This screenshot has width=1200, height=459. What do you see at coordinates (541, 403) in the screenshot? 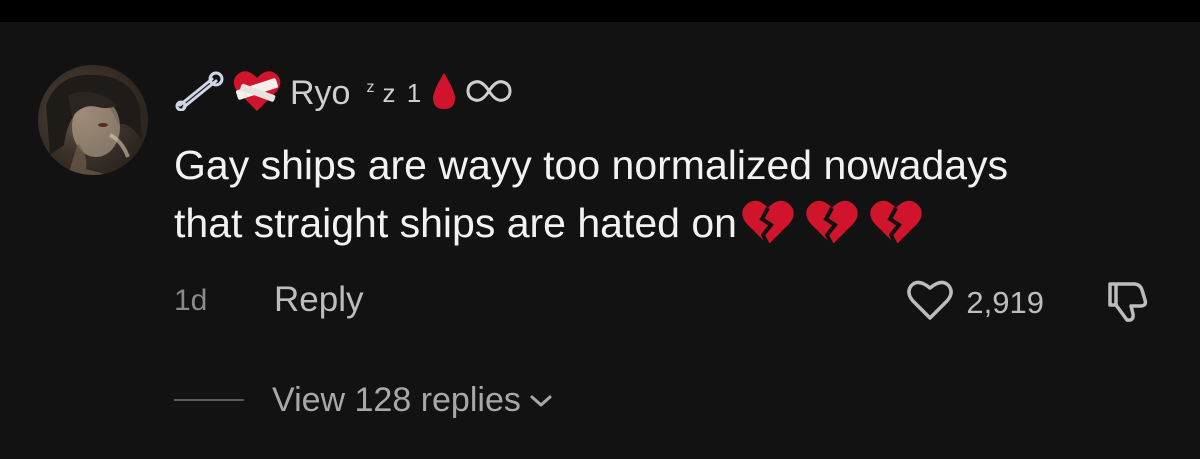
I see `chevron-down-icon` at bounding box center [541, 403].